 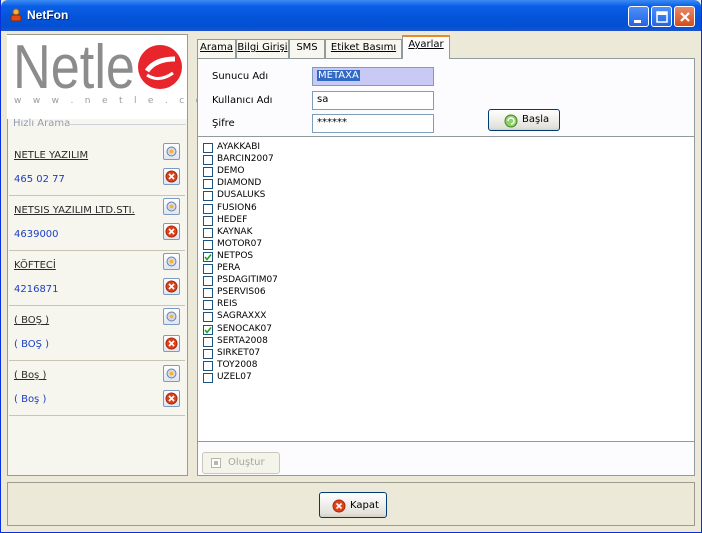 What do you see at coordinates (373, 123) in the screenshot?
I see `password-input: ******` at bounding box center [373, 123].